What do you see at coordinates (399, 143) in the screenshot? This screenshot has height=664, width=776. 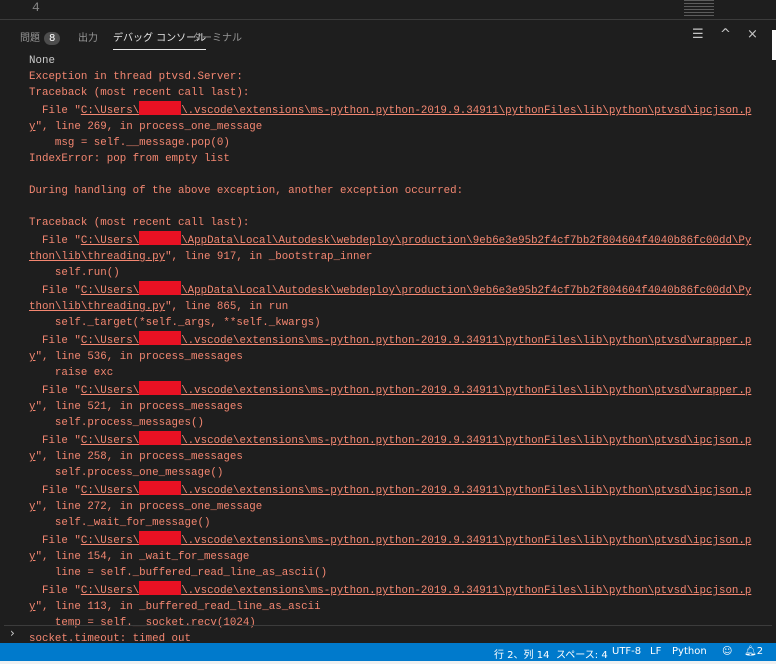 I see `console-line: msg = self.__message.pop(0)` at bounding box center [399, 143].